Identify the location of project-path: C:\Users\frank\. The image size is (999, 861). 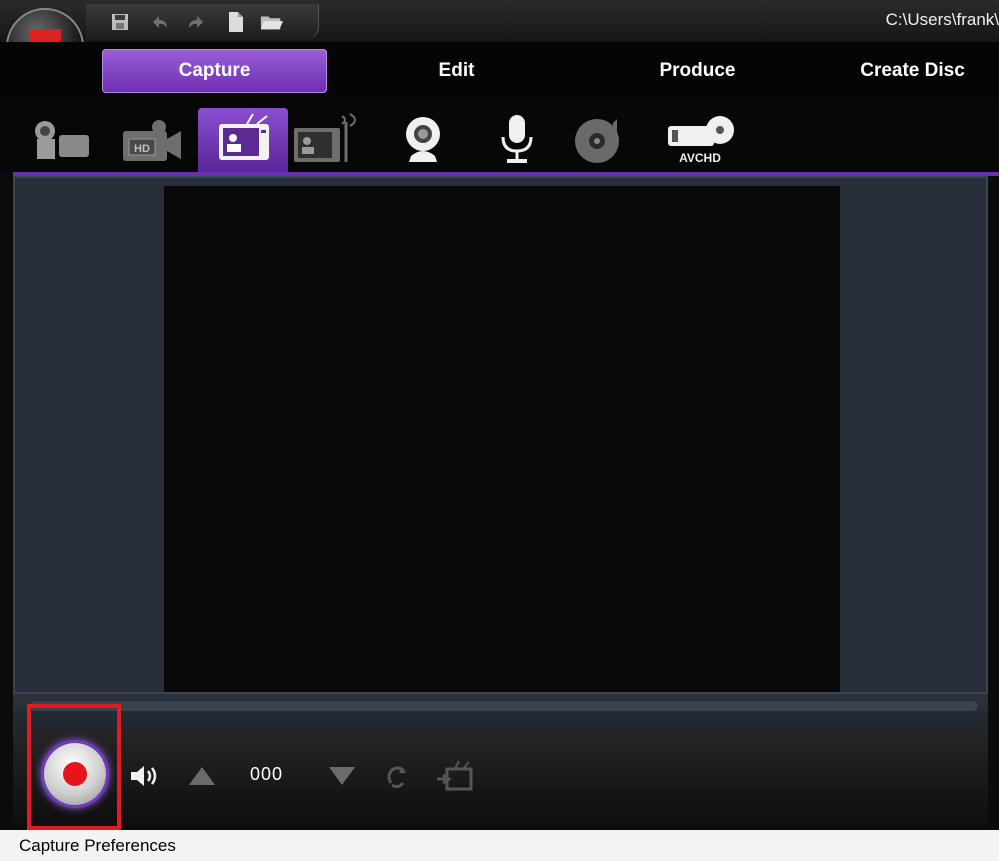
(942, 19).